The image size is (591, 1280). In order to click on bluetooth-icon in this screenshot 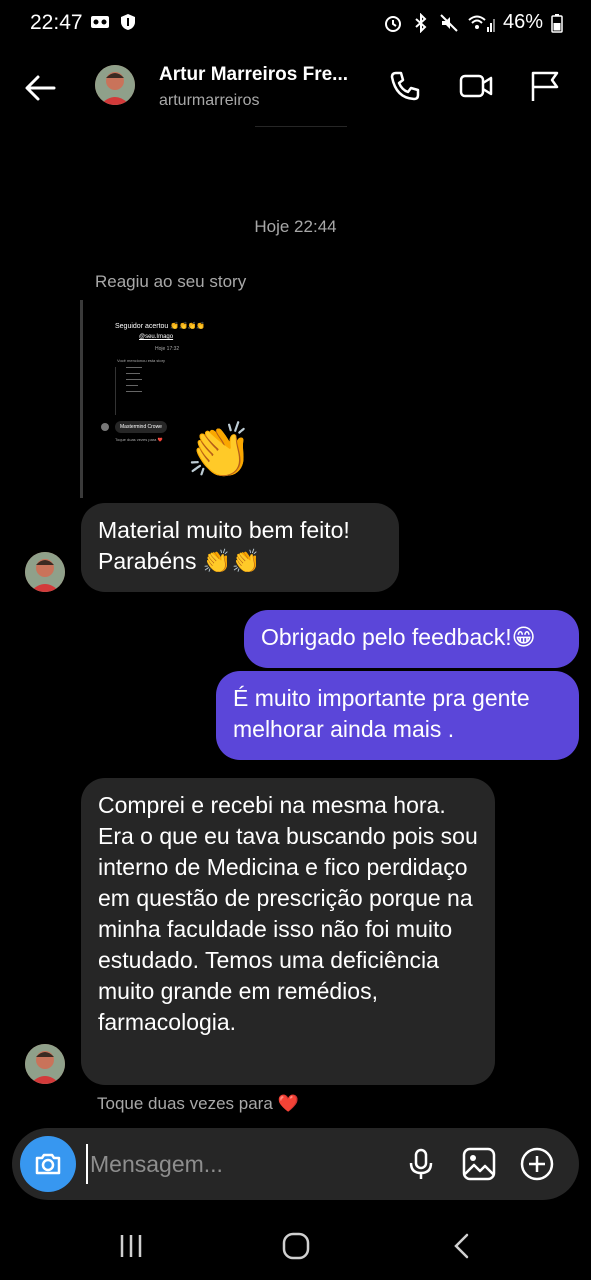, I will do `click(421, 22)`.